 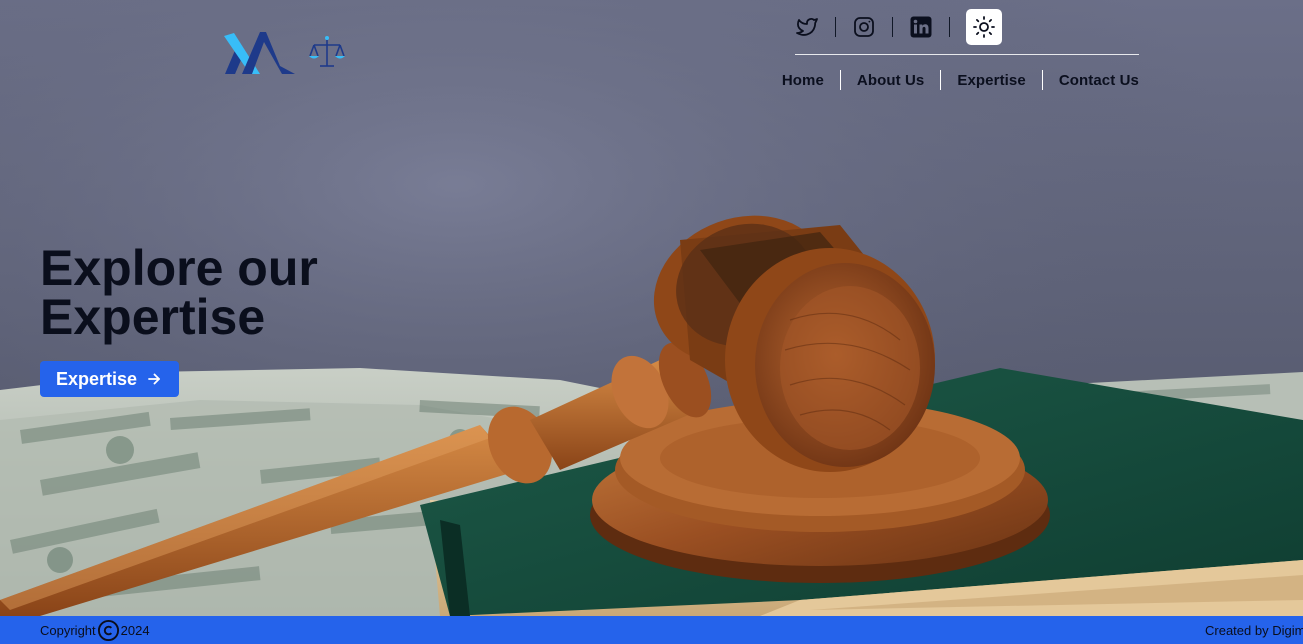 I want to click on hero-title: Explore our Expertise, so click(x=200, y=292).